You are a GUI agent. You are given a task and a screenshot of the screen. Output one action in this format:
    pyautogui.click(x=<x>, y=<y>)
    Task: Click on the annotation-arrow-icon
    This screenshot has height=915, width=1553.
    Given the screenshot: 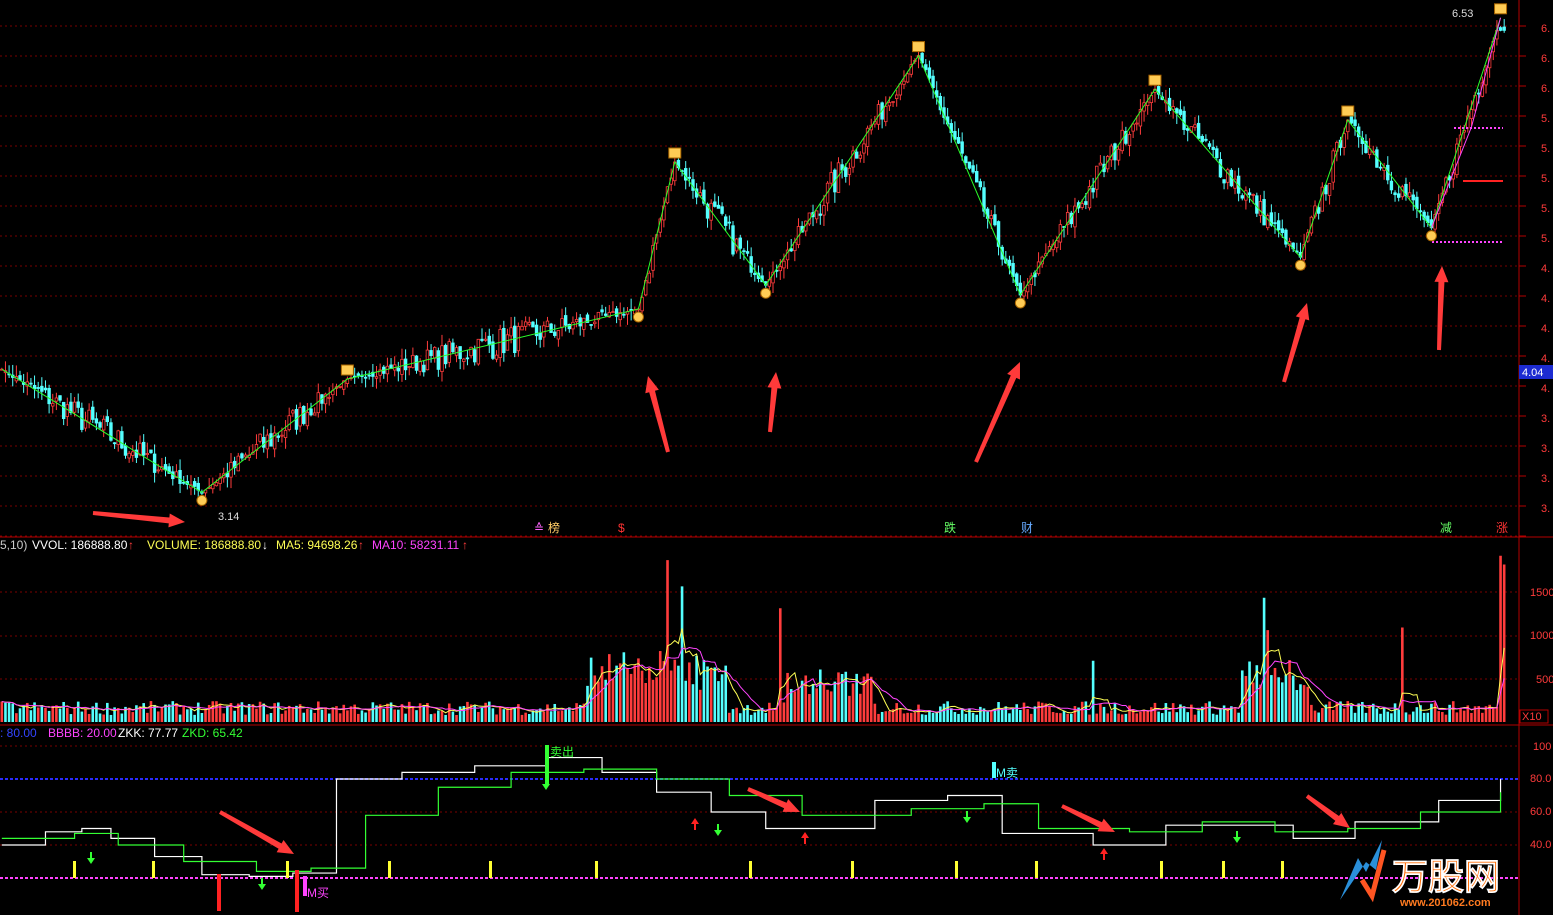 What is the action you would take?
    pyautogui.click(x=256, y=832)
    